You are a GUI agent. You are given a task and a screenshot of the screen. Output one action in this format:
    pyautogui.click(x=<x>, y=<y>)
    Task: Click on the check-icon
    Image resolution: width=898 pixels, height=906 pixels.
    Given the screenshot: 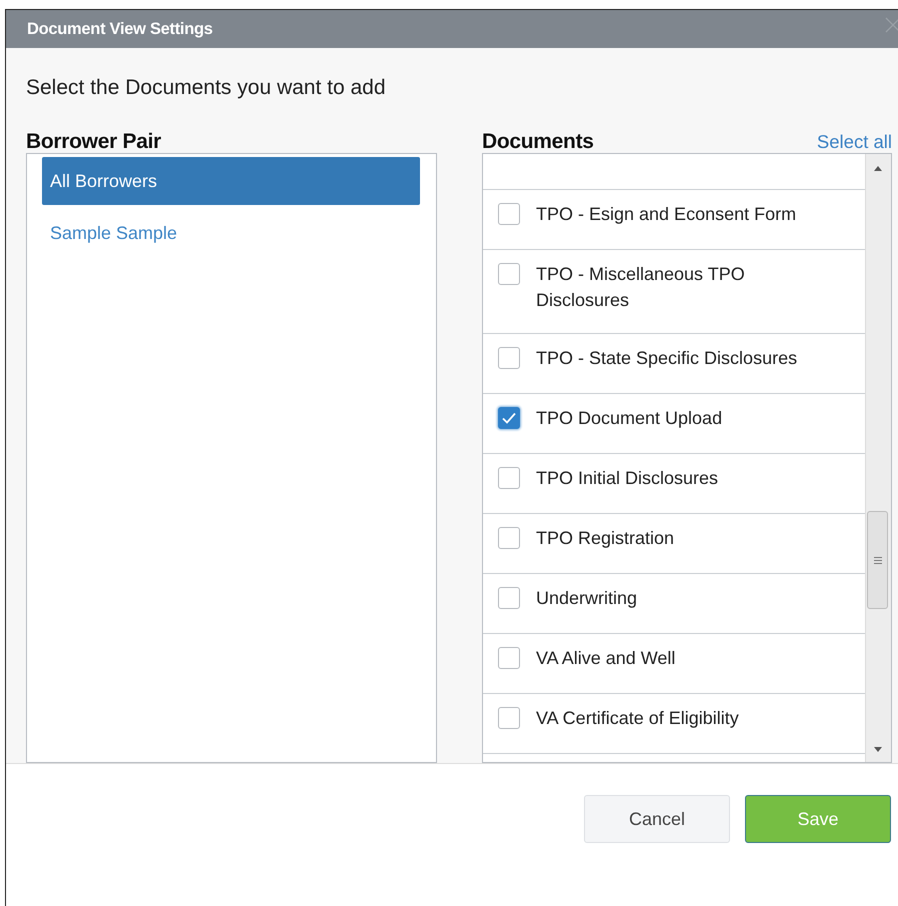 What is the action you would take?
    pyautogui.click(x=509, y=418)
    